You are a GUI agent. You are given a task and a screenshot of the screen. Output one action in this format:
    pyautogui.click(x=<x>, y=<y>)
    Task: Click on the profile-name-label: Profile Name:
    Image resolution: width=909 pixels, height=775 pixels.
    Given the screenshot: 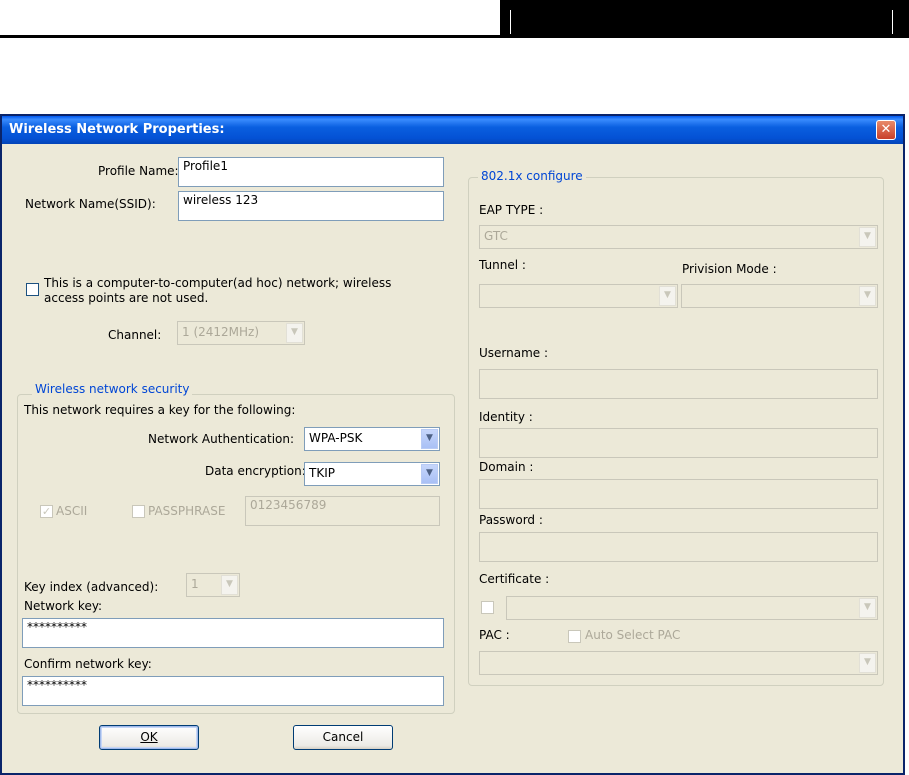 What is the action you would take?
    pyautogui.click(x=138, y=171)
    